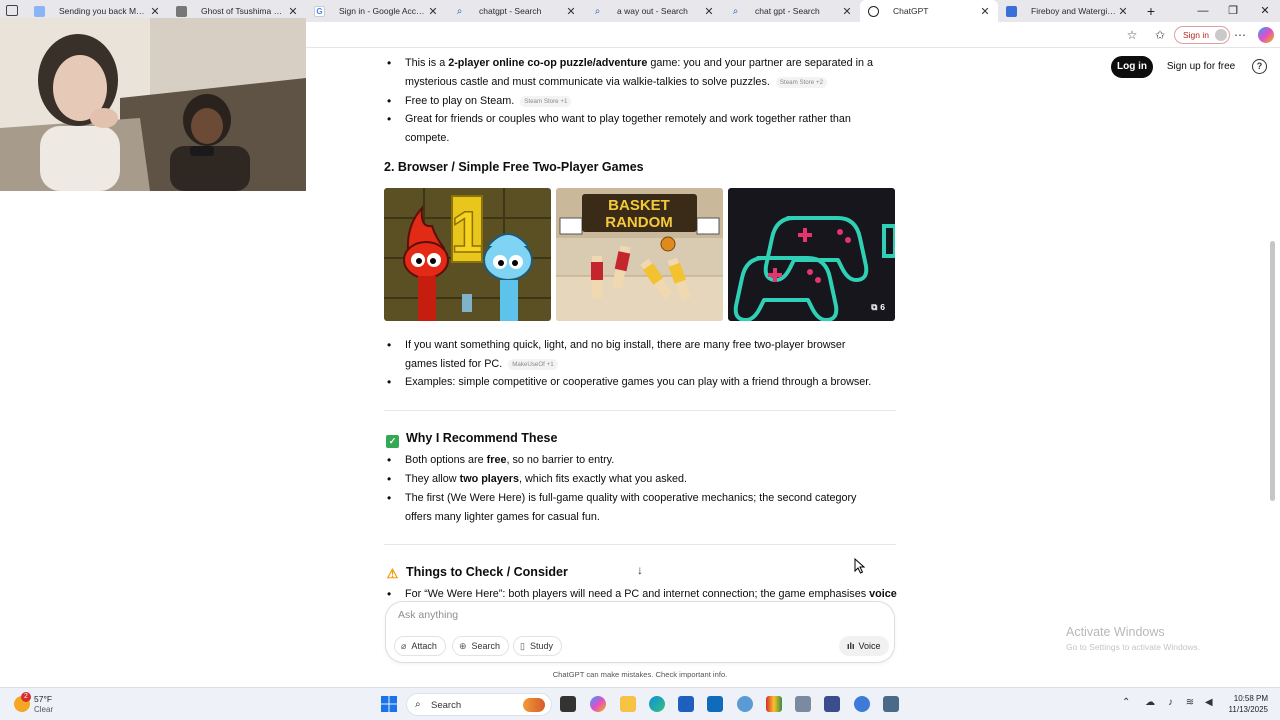 Image resolution: width=1280 pixels, height=720 pixels. I want to click on check-mark-icon: ✓, so click(392, 441).